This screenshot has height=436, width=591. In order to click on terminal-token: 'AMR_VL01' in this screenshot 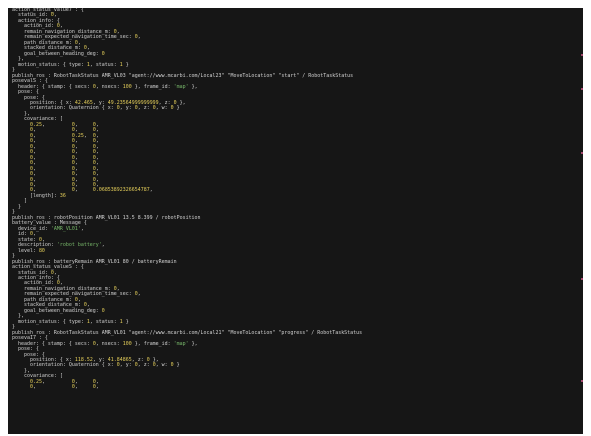, I will do `click(65, 228)`.